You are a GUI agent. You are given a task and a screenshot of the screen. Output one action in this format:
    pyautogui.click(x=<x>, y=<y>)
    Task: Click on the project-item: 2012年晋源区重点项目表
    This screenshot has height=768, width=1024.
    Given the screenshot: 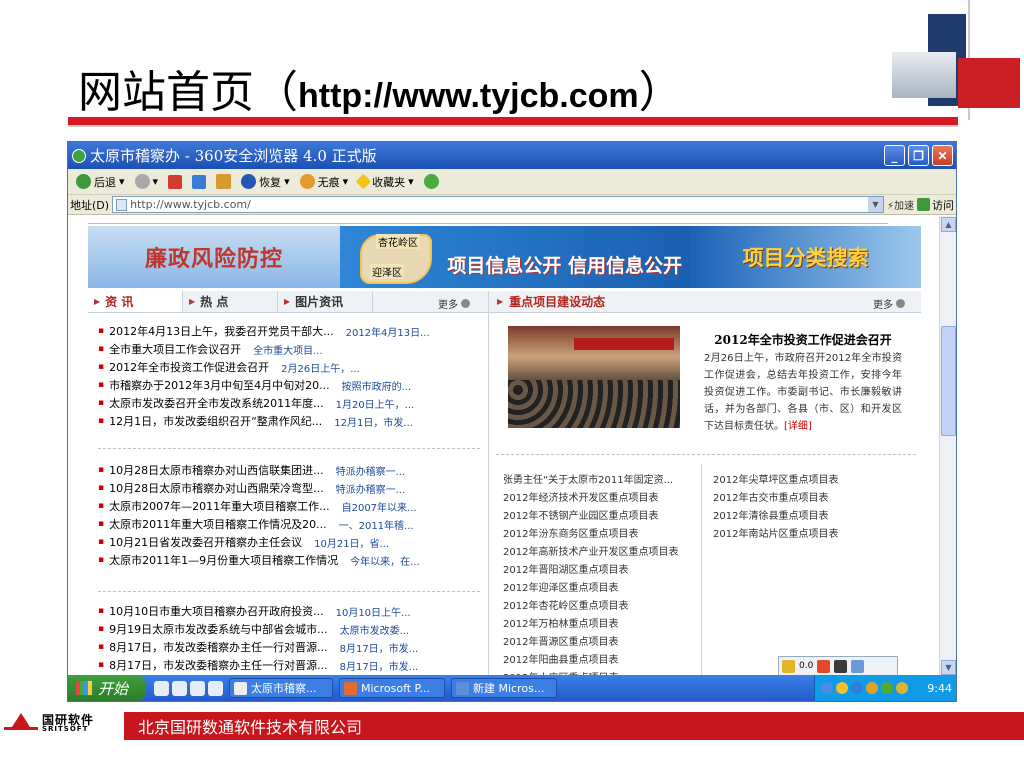 What is the action you would take?
    pyautogui.click(x=590, y=640)
    